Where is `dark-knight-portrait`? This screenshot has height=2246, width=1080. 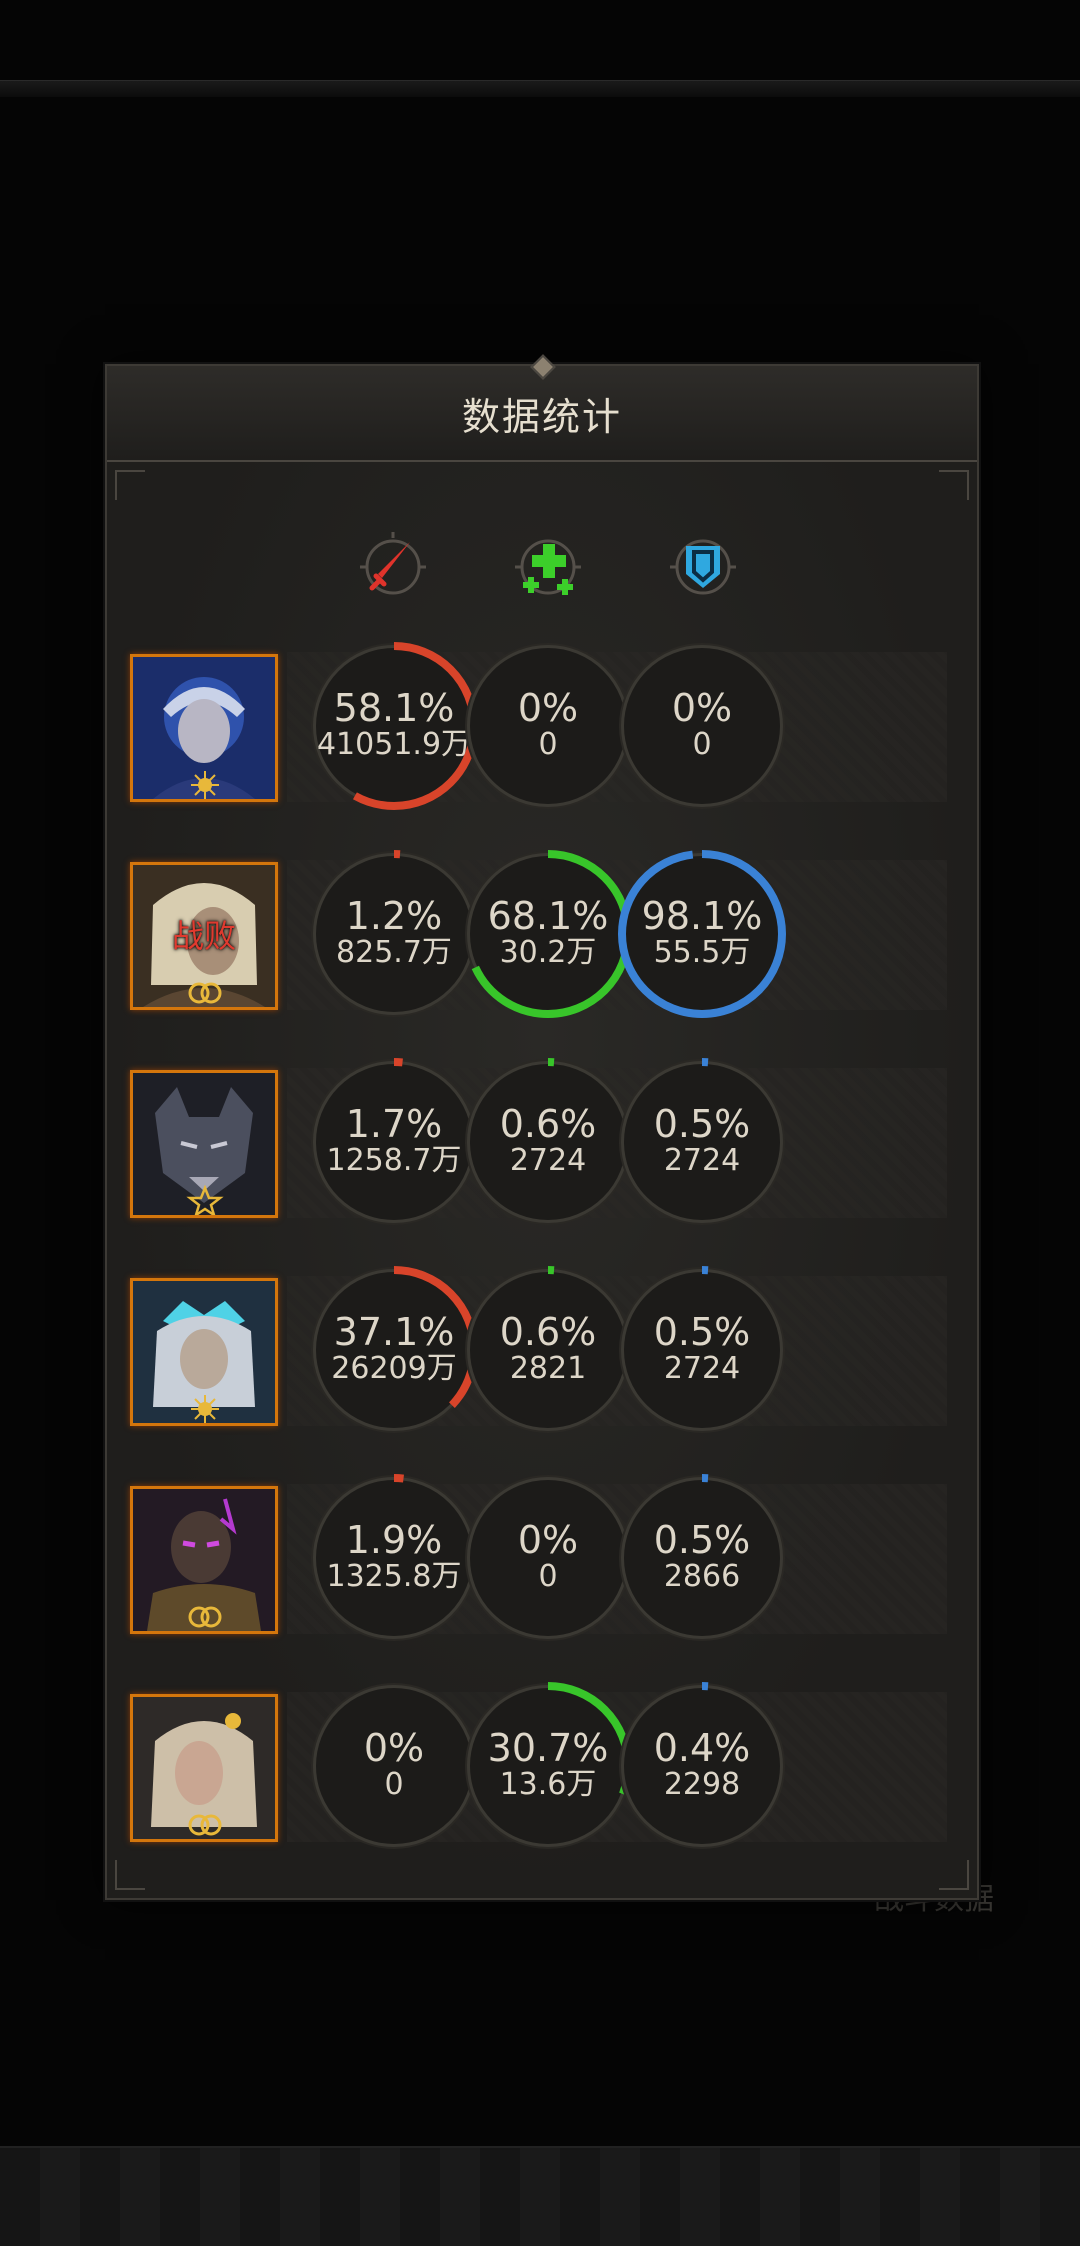 dark-knight-portrait is located at coordinates (204, 1560).